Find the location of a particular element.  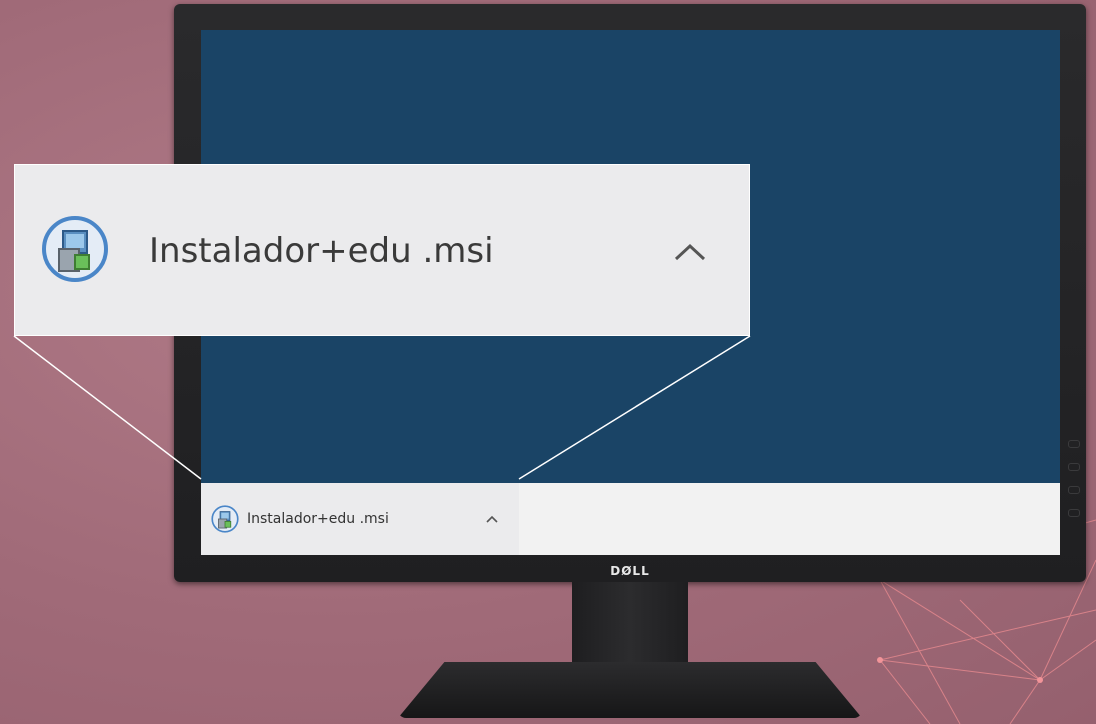

monitor-stand-base is located at coordinates (630, 690).